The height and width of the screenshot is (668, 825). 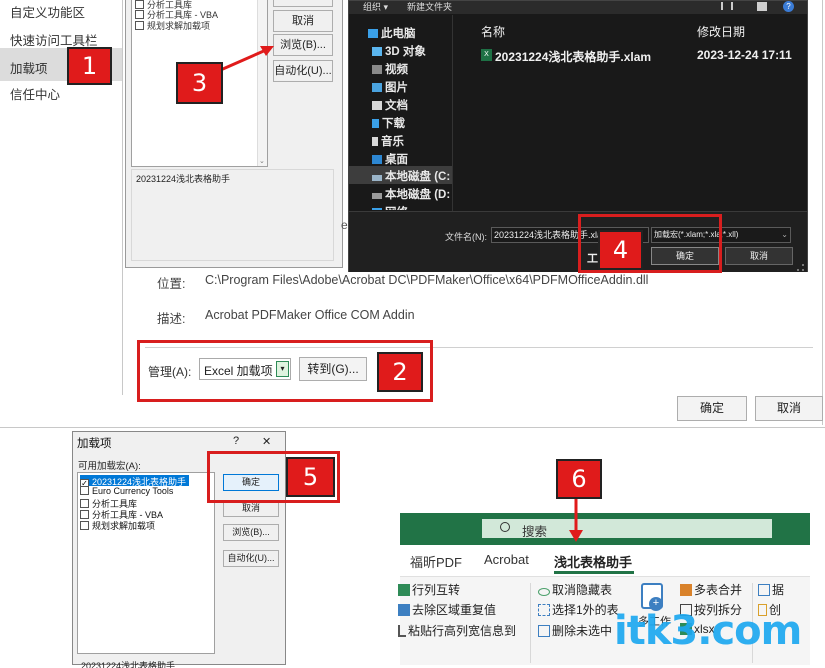 I want to click on merge-icon, so click(x=686, y=590).